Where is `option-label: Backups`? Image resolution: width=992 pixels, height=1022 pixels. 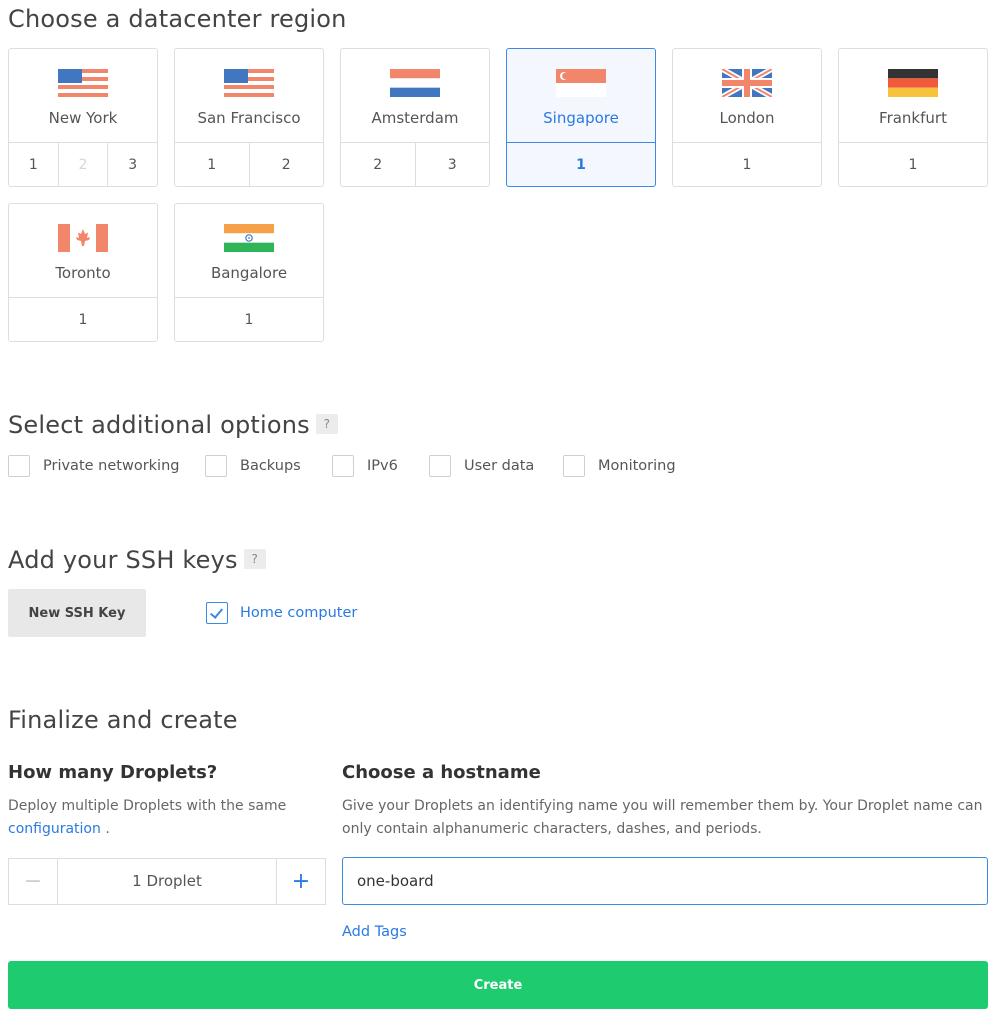
option-label: Backups is located at coordinates (270, 466).